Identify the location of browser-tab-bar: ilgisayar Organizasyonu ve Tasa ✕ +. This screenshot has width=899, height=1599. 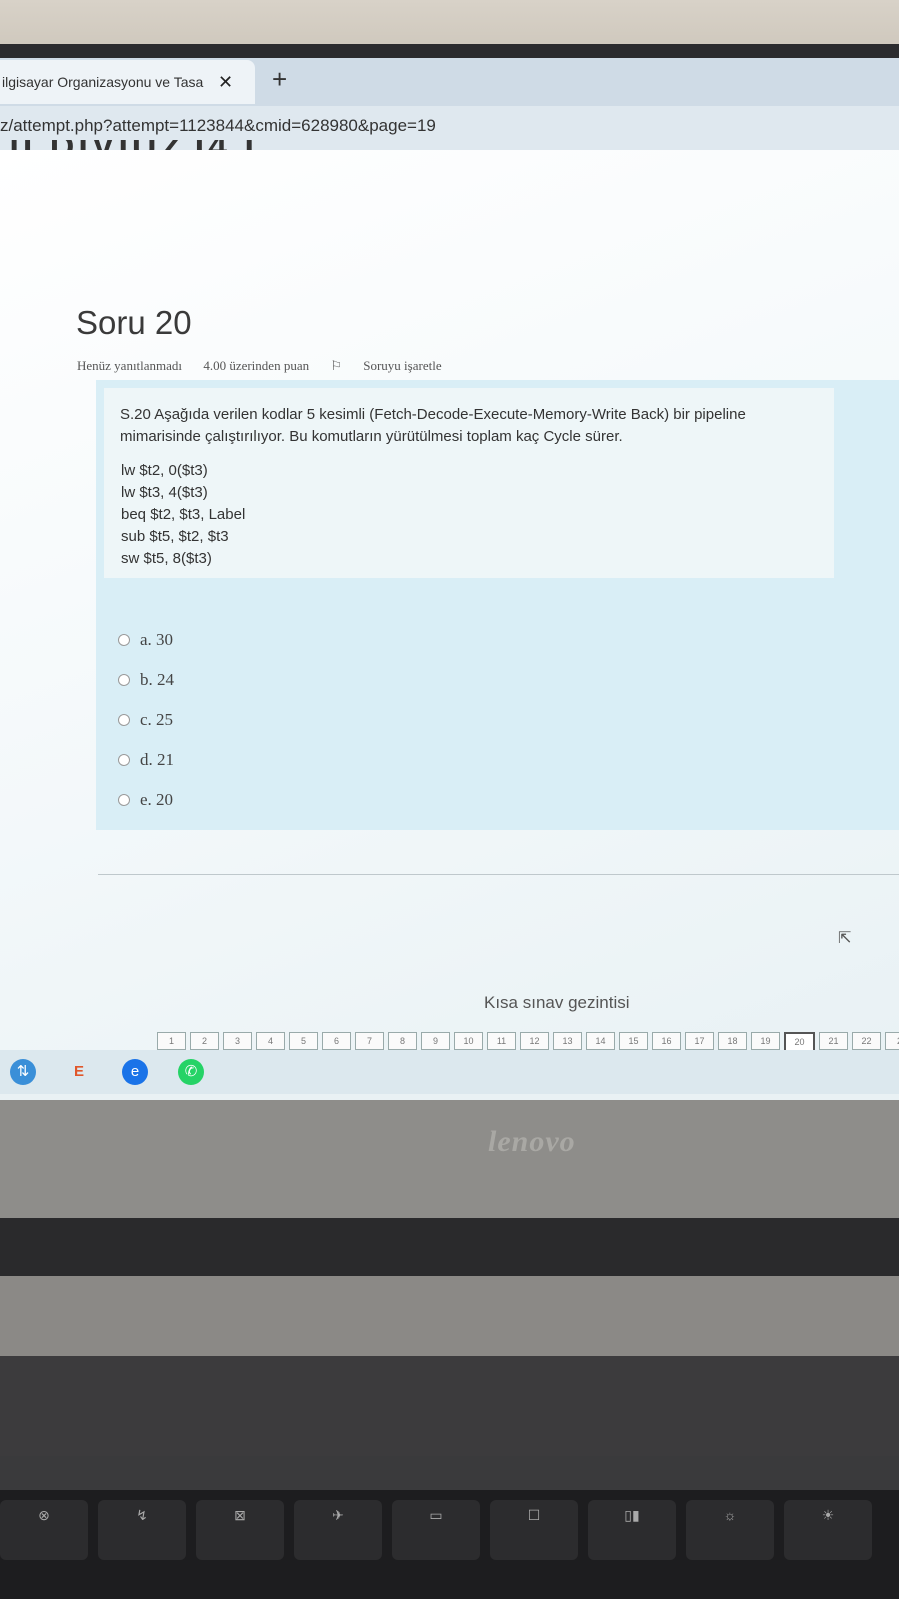
(449, 82).